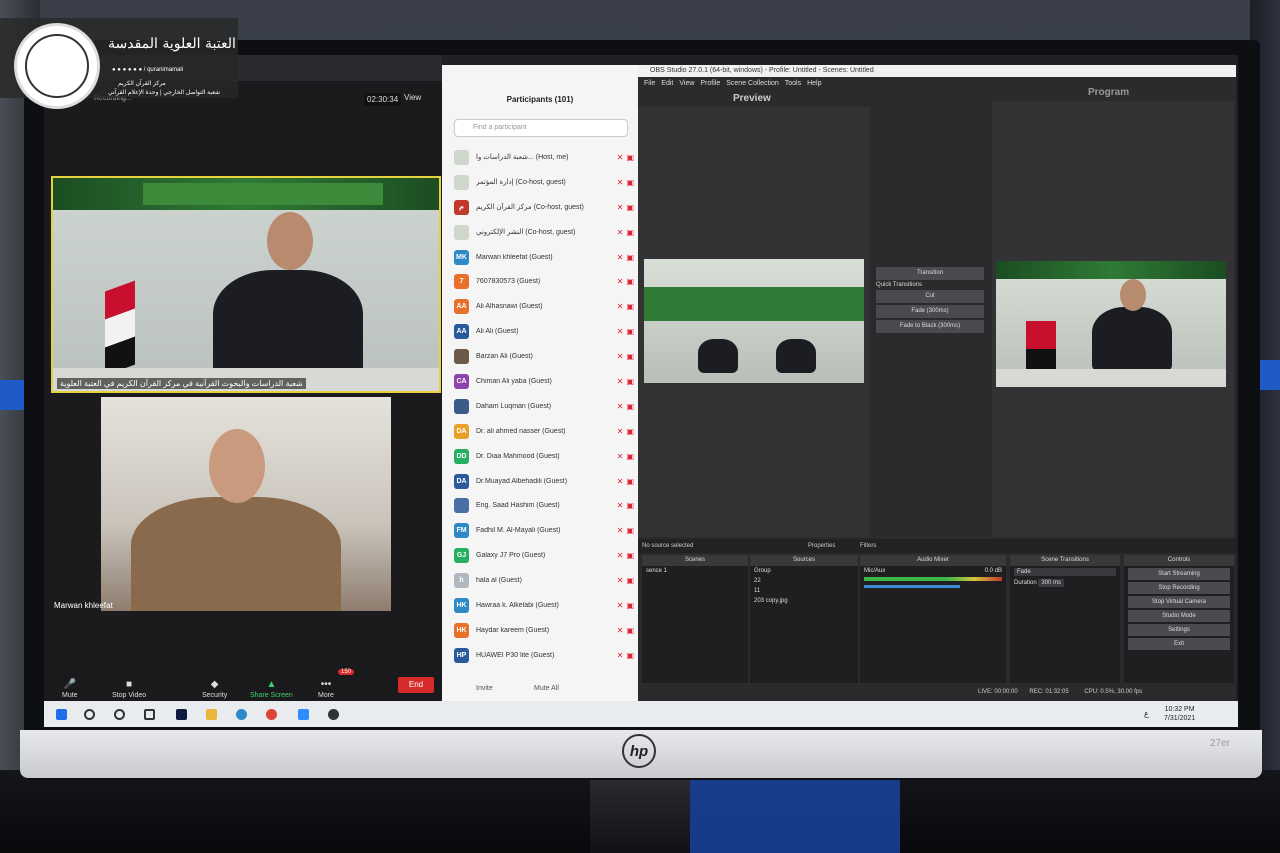 This screenshot has width=1280, height=853. Describe the element at coordinates (752, 83) in the screenshot. I see `obs-menu-item: Scene Collection` at that location.